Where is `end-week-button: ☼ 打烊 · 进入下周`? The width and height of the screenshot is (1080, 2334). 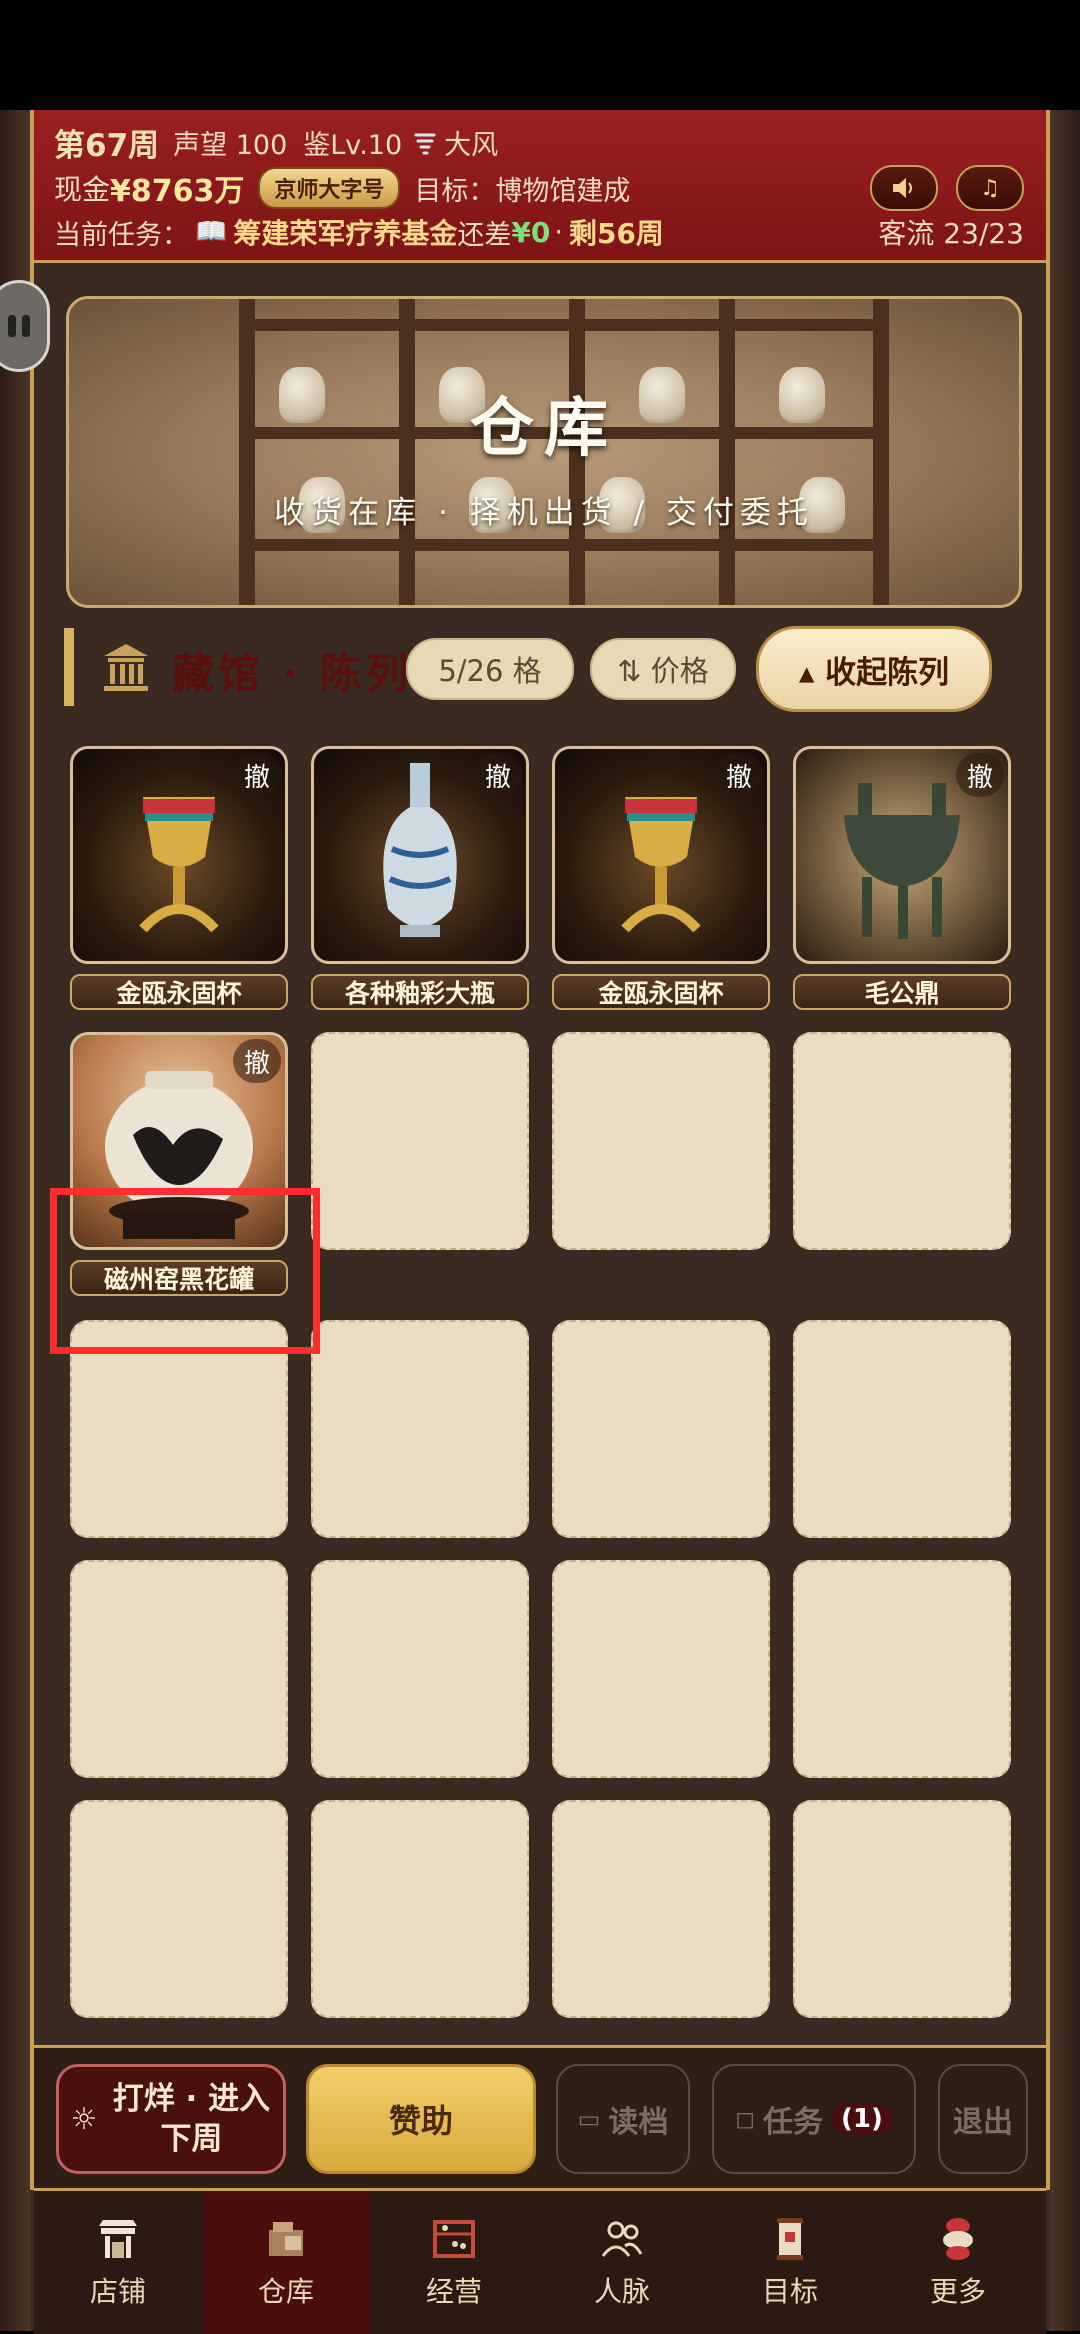 end-week-button: ☼ 打烊 · 进入下周 is located at coordinates (171, 2119).